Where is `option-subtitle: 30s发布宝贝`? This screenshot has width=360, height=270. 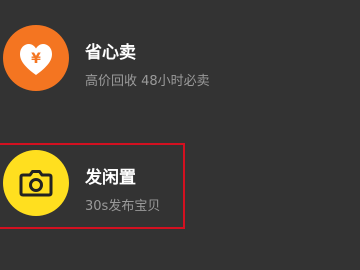 option-subtitle: 30s发布宝贝 is located at coordinates (123, 206).